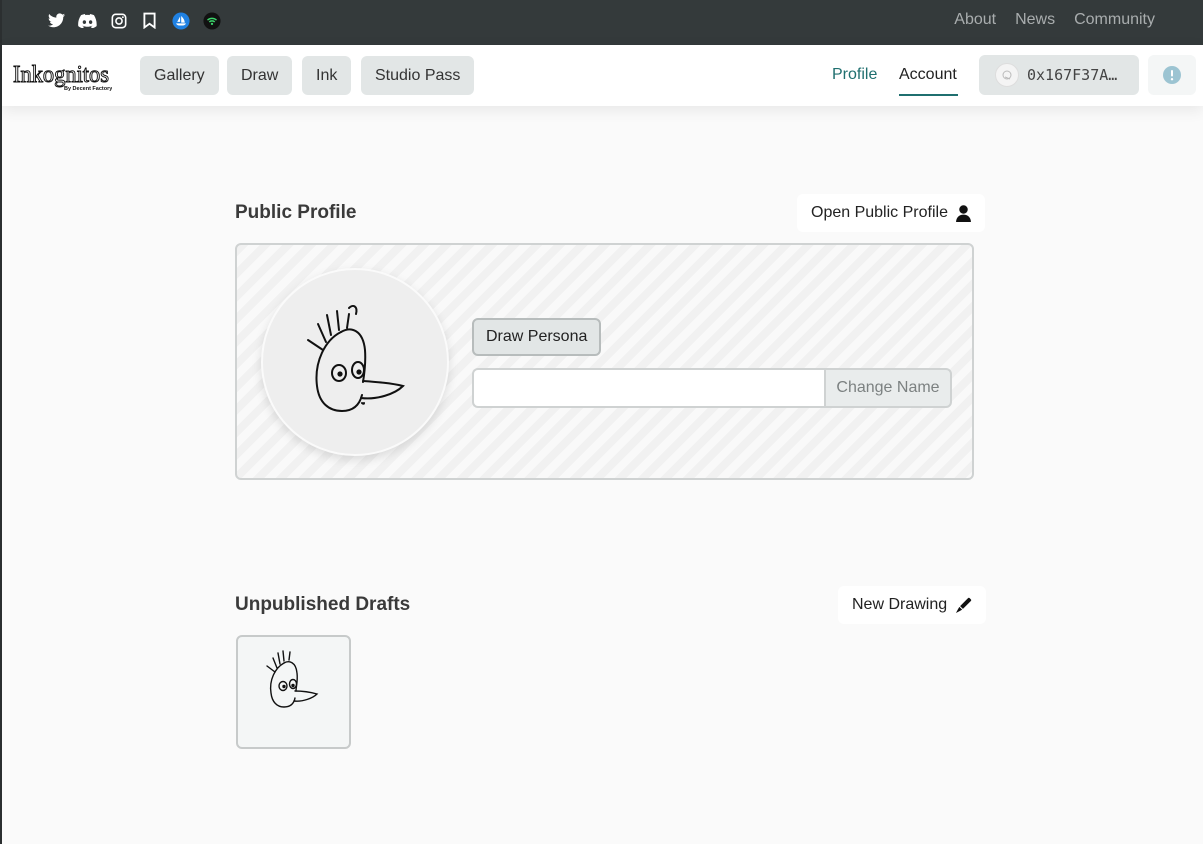 The width and height of the screenshot is (1203, 844). I want to click on opensea-icon, so click(180, 20).